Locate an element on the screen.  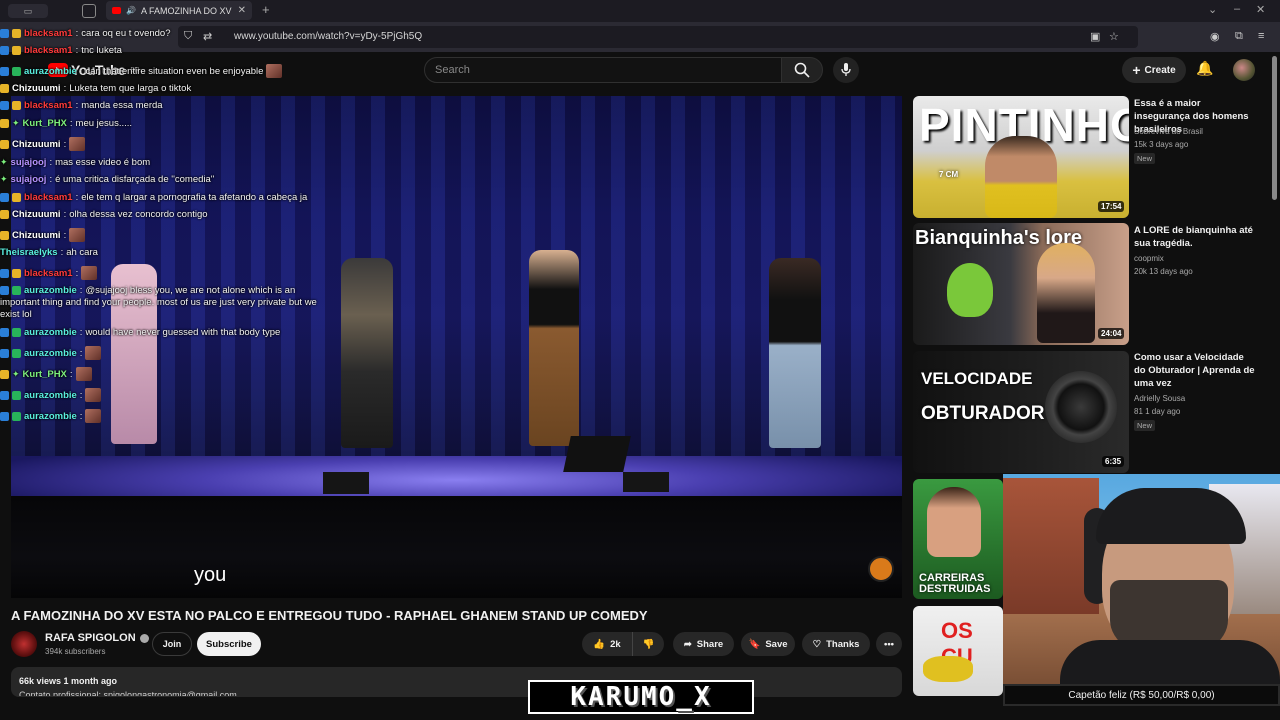
shield-icon: ⛉ is located at coordinates (188, 36).